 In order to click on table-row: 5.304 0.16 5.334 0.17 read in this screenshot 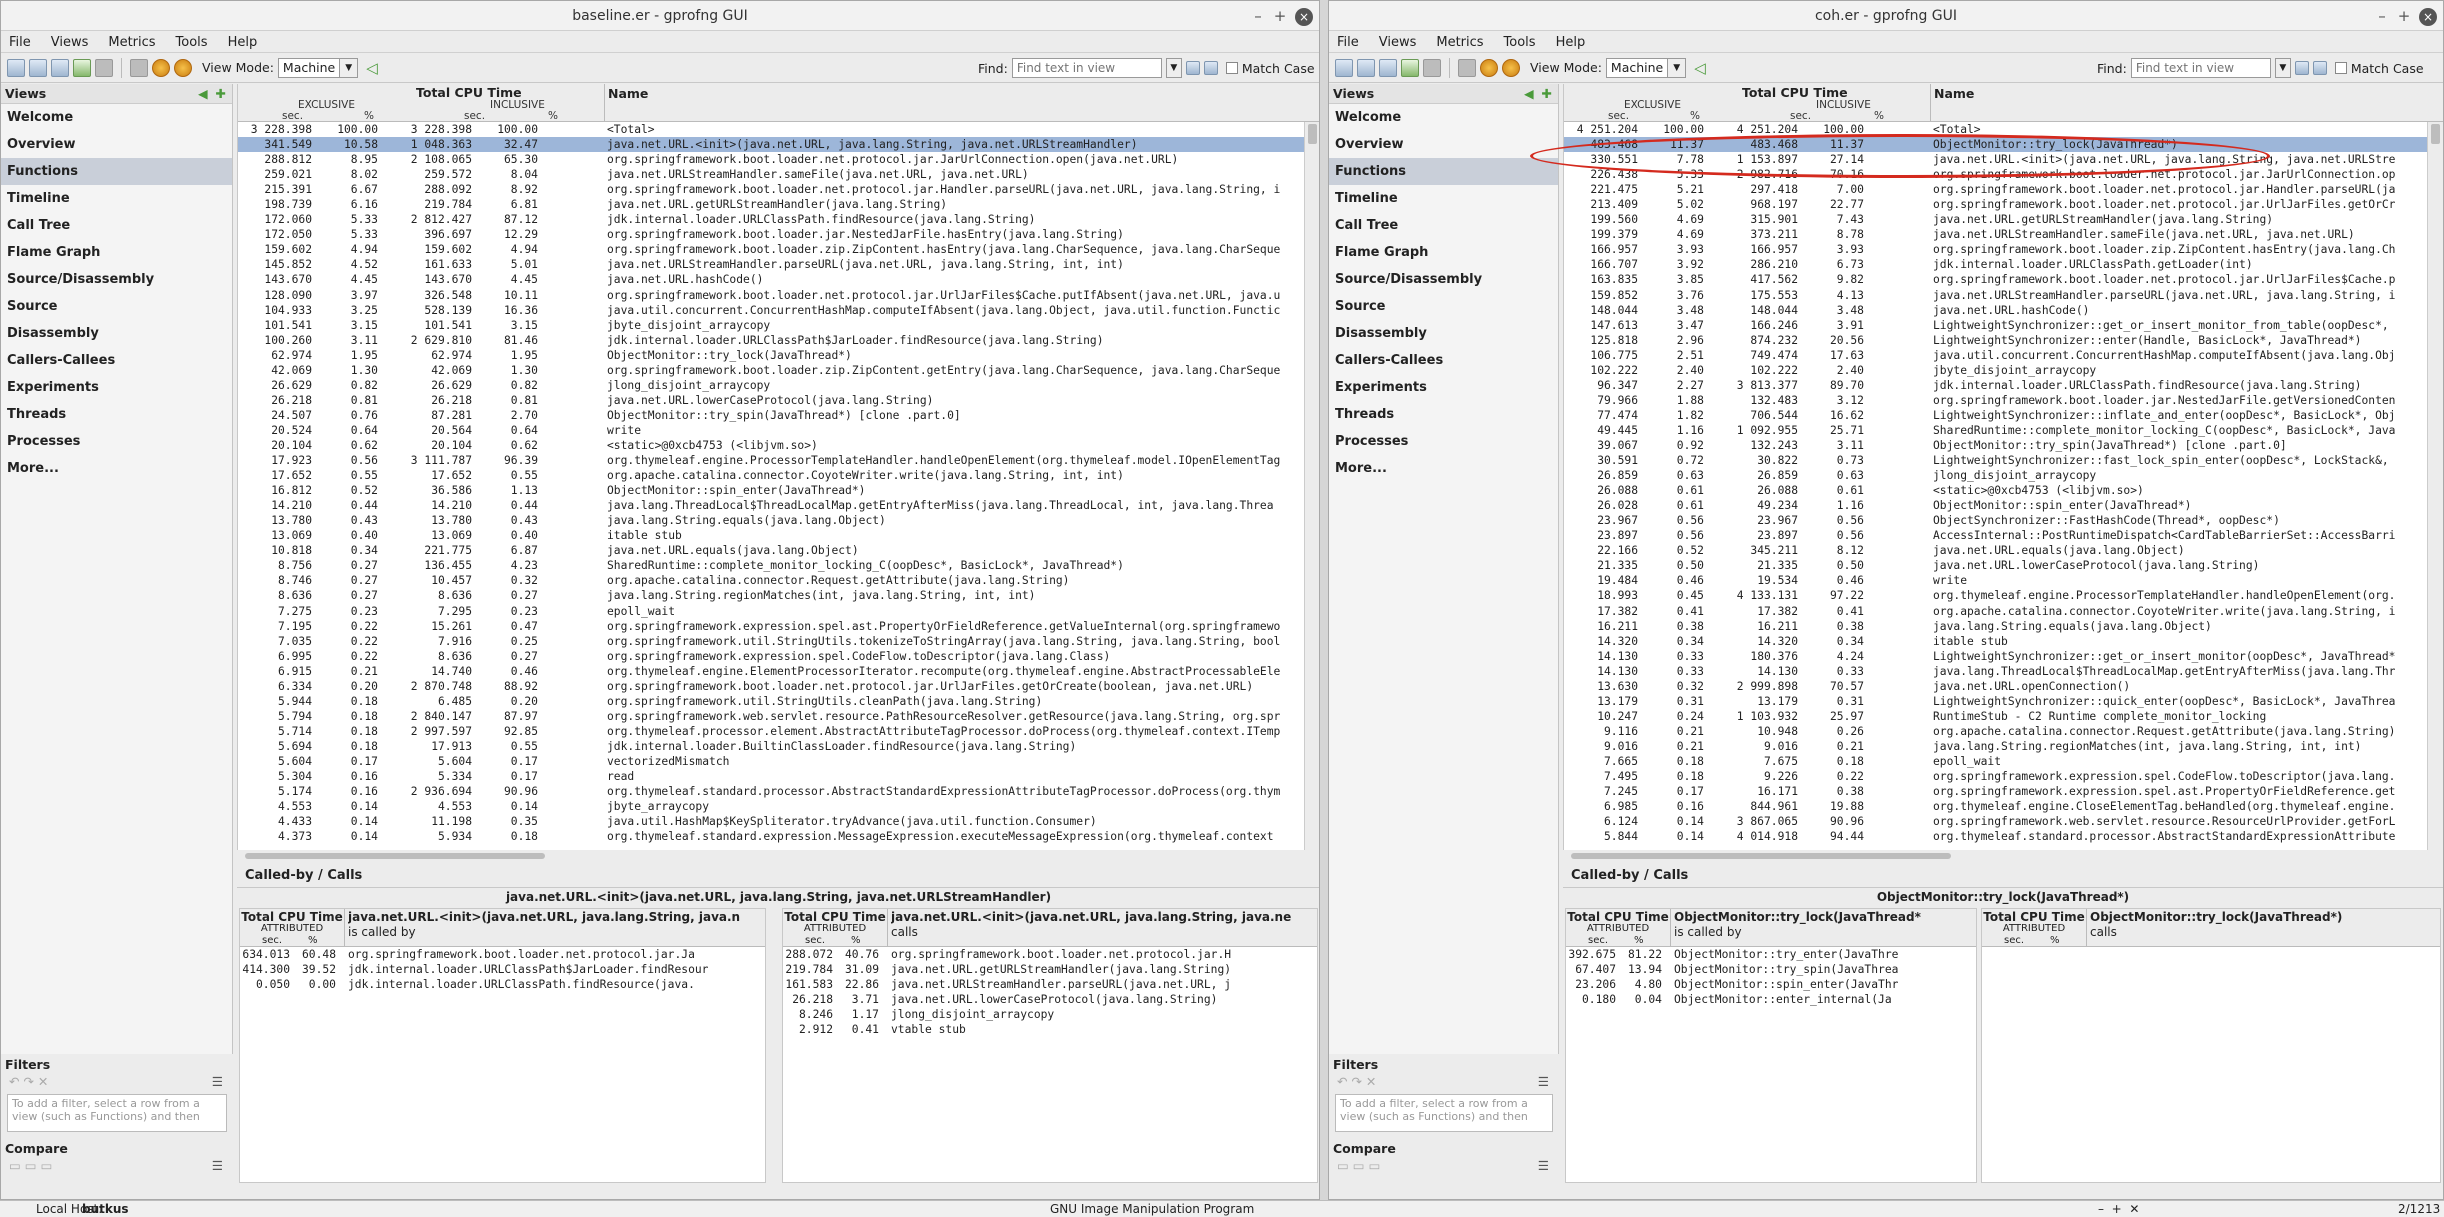, I will do `click(771, 776)`.